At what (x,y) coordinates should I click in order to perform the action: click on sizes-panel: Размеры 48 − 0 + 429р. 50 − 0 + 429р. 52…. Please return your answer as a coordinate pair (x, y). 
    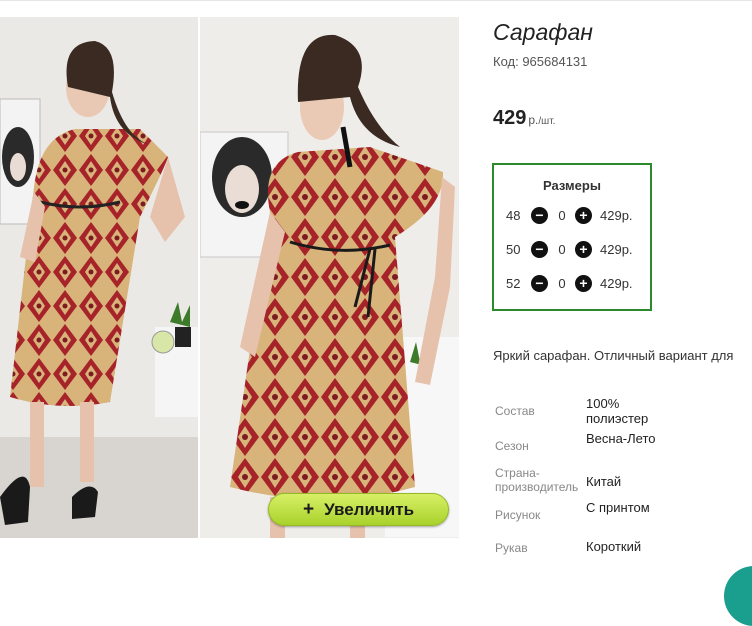
    Looking at the image, I should click on (572, 237).